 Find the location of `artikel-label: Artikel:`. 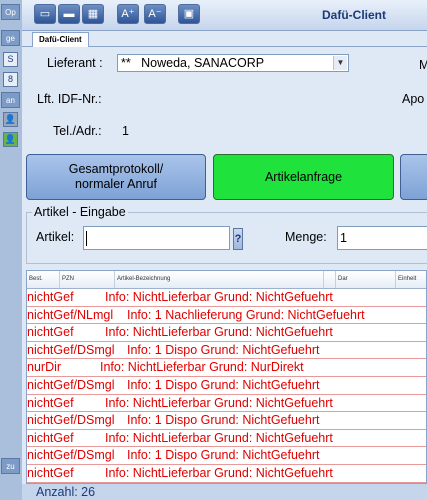

artikel-label: Artikel: is located at coordinates (55, 237).